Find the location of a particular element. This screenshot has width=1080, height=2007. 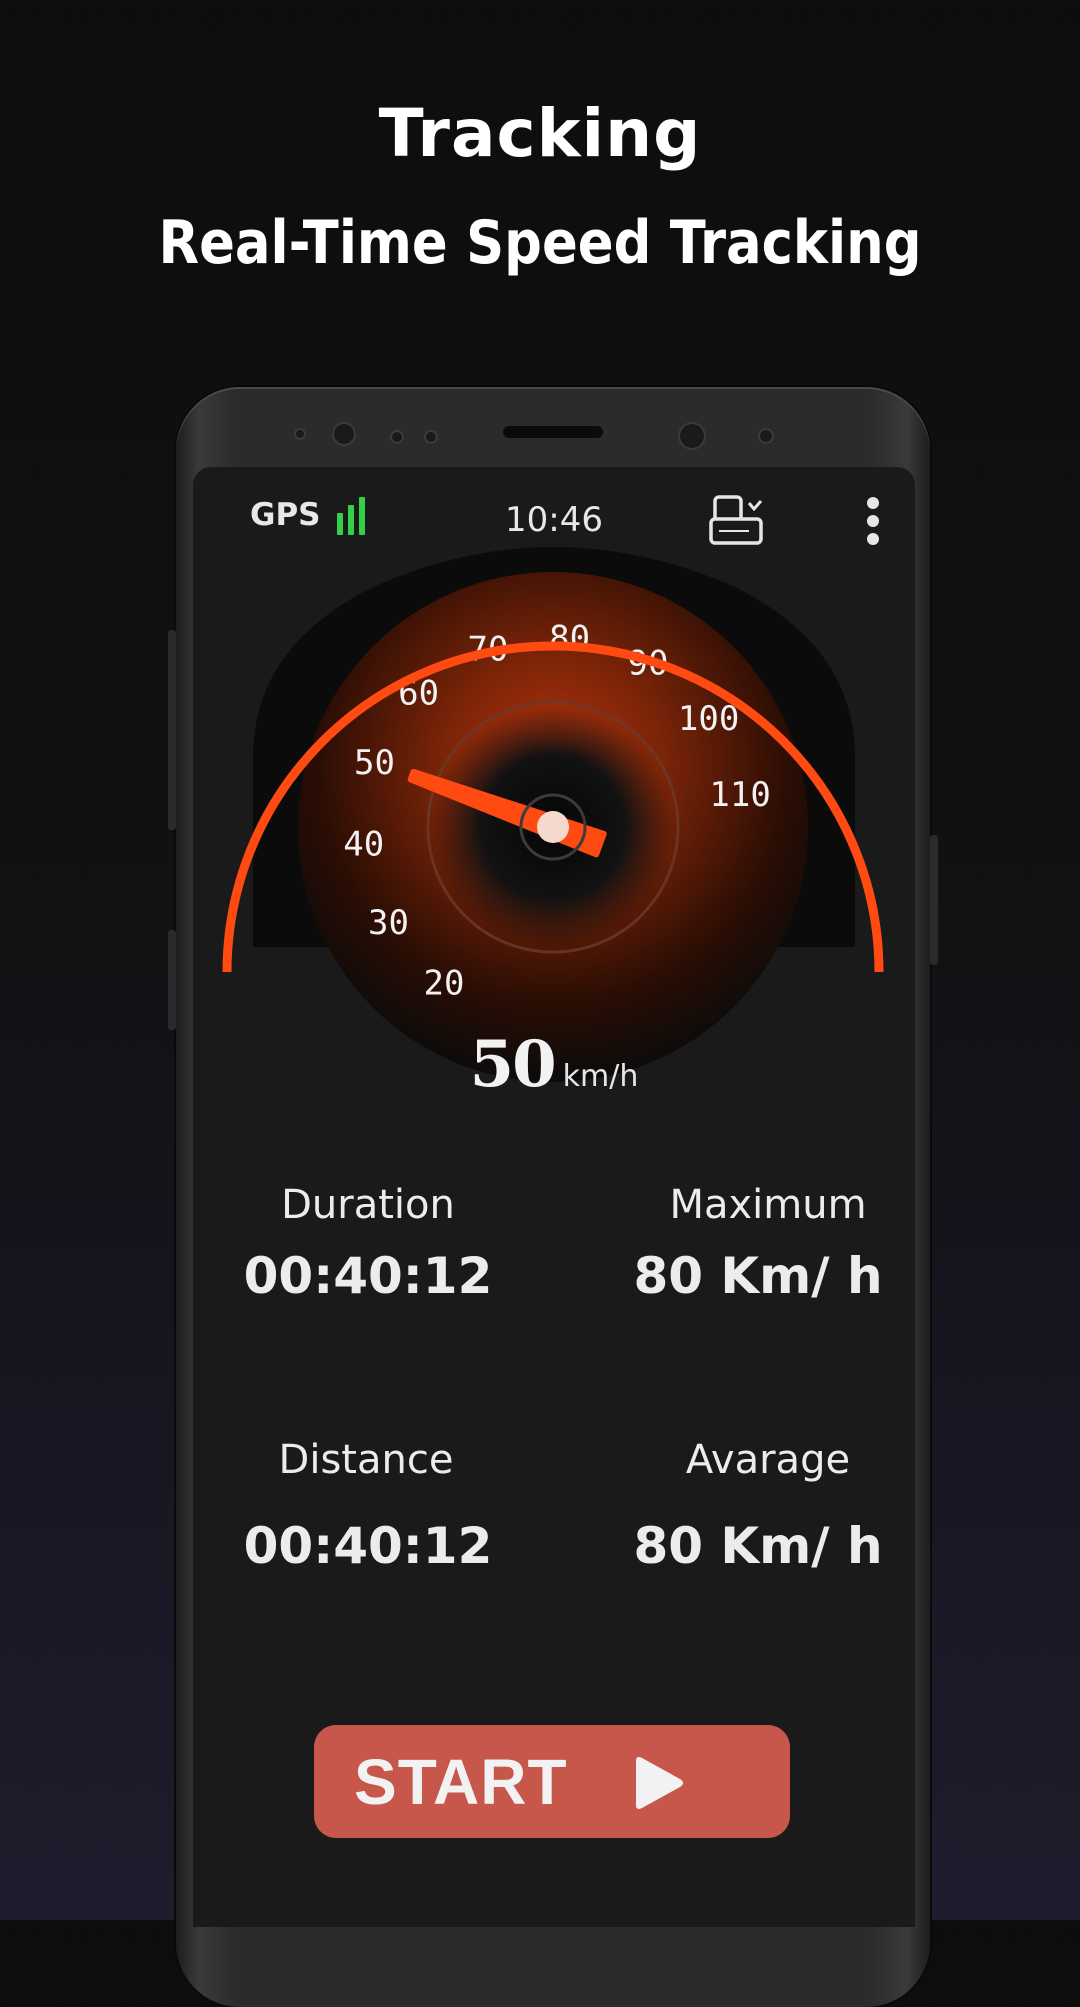

tick-label: 50 is located at coordinates (374, 763).